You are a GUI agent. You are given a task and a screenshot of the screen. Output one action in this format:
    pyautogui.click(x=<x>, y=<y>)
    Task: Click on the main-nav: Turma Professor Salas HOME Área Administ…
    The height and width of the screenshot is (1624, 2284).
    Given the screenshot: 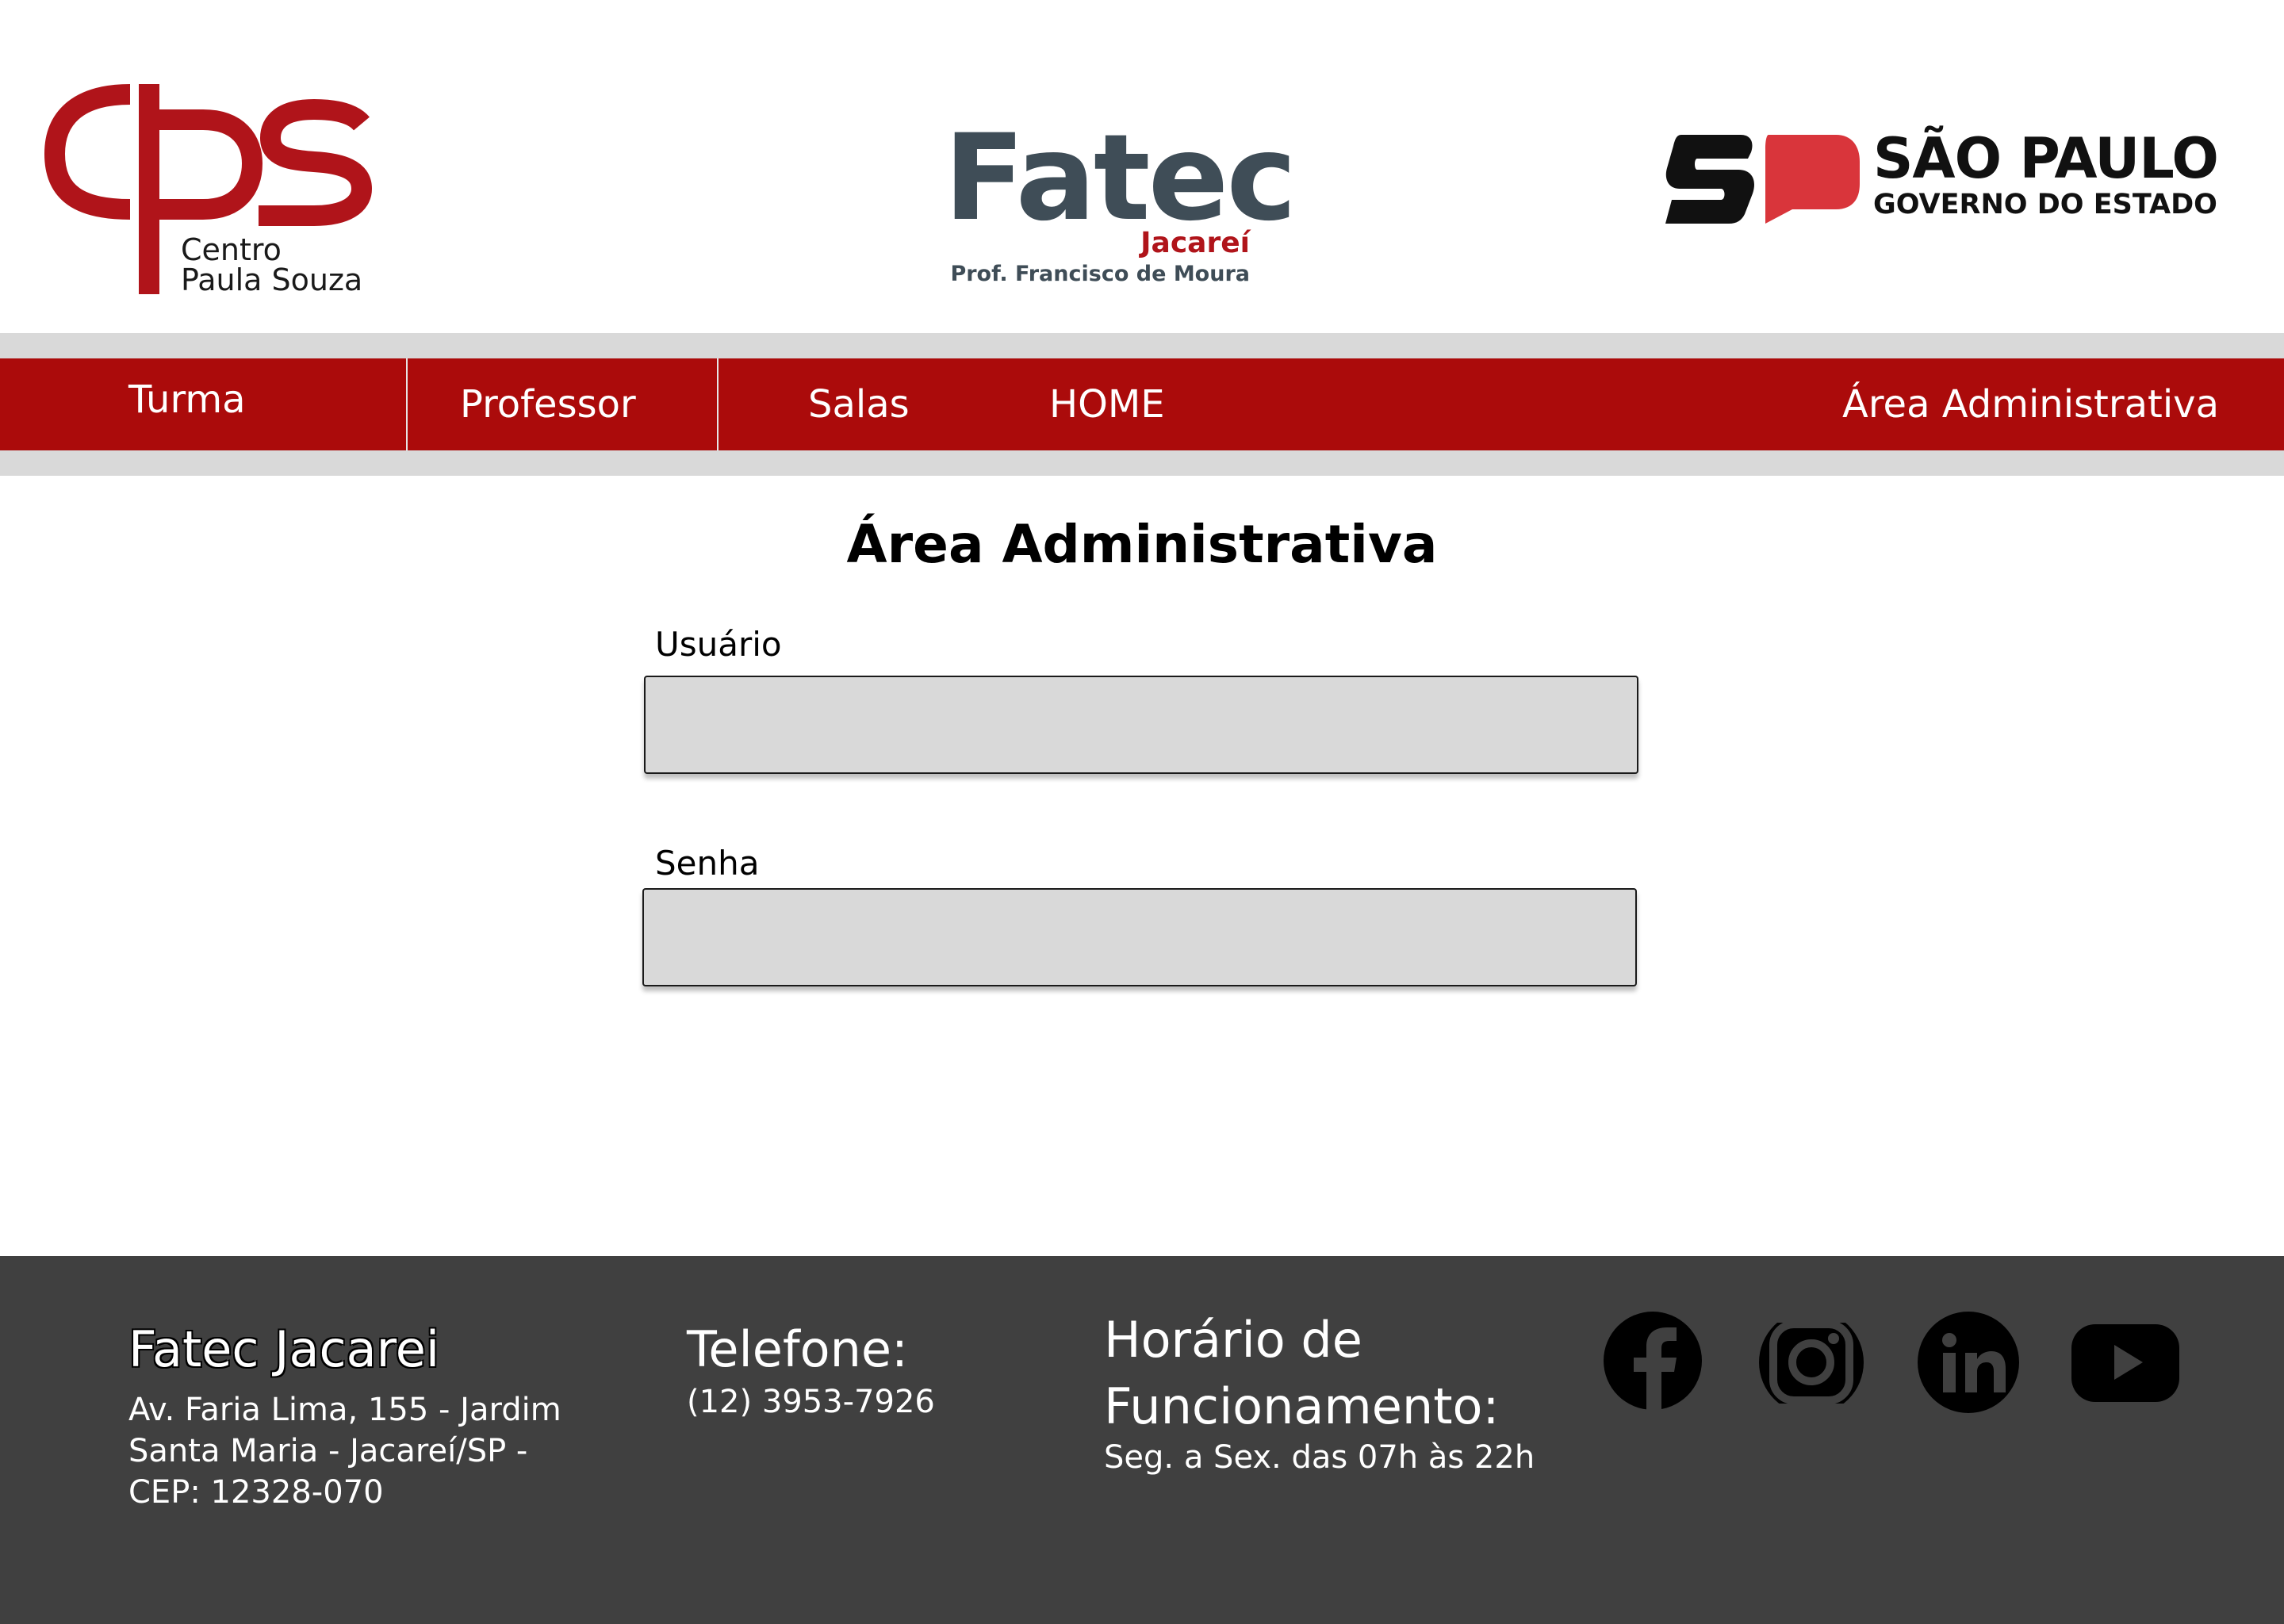 What is the action you would take?
    pyautogui.click(x=1142, y=404)
    